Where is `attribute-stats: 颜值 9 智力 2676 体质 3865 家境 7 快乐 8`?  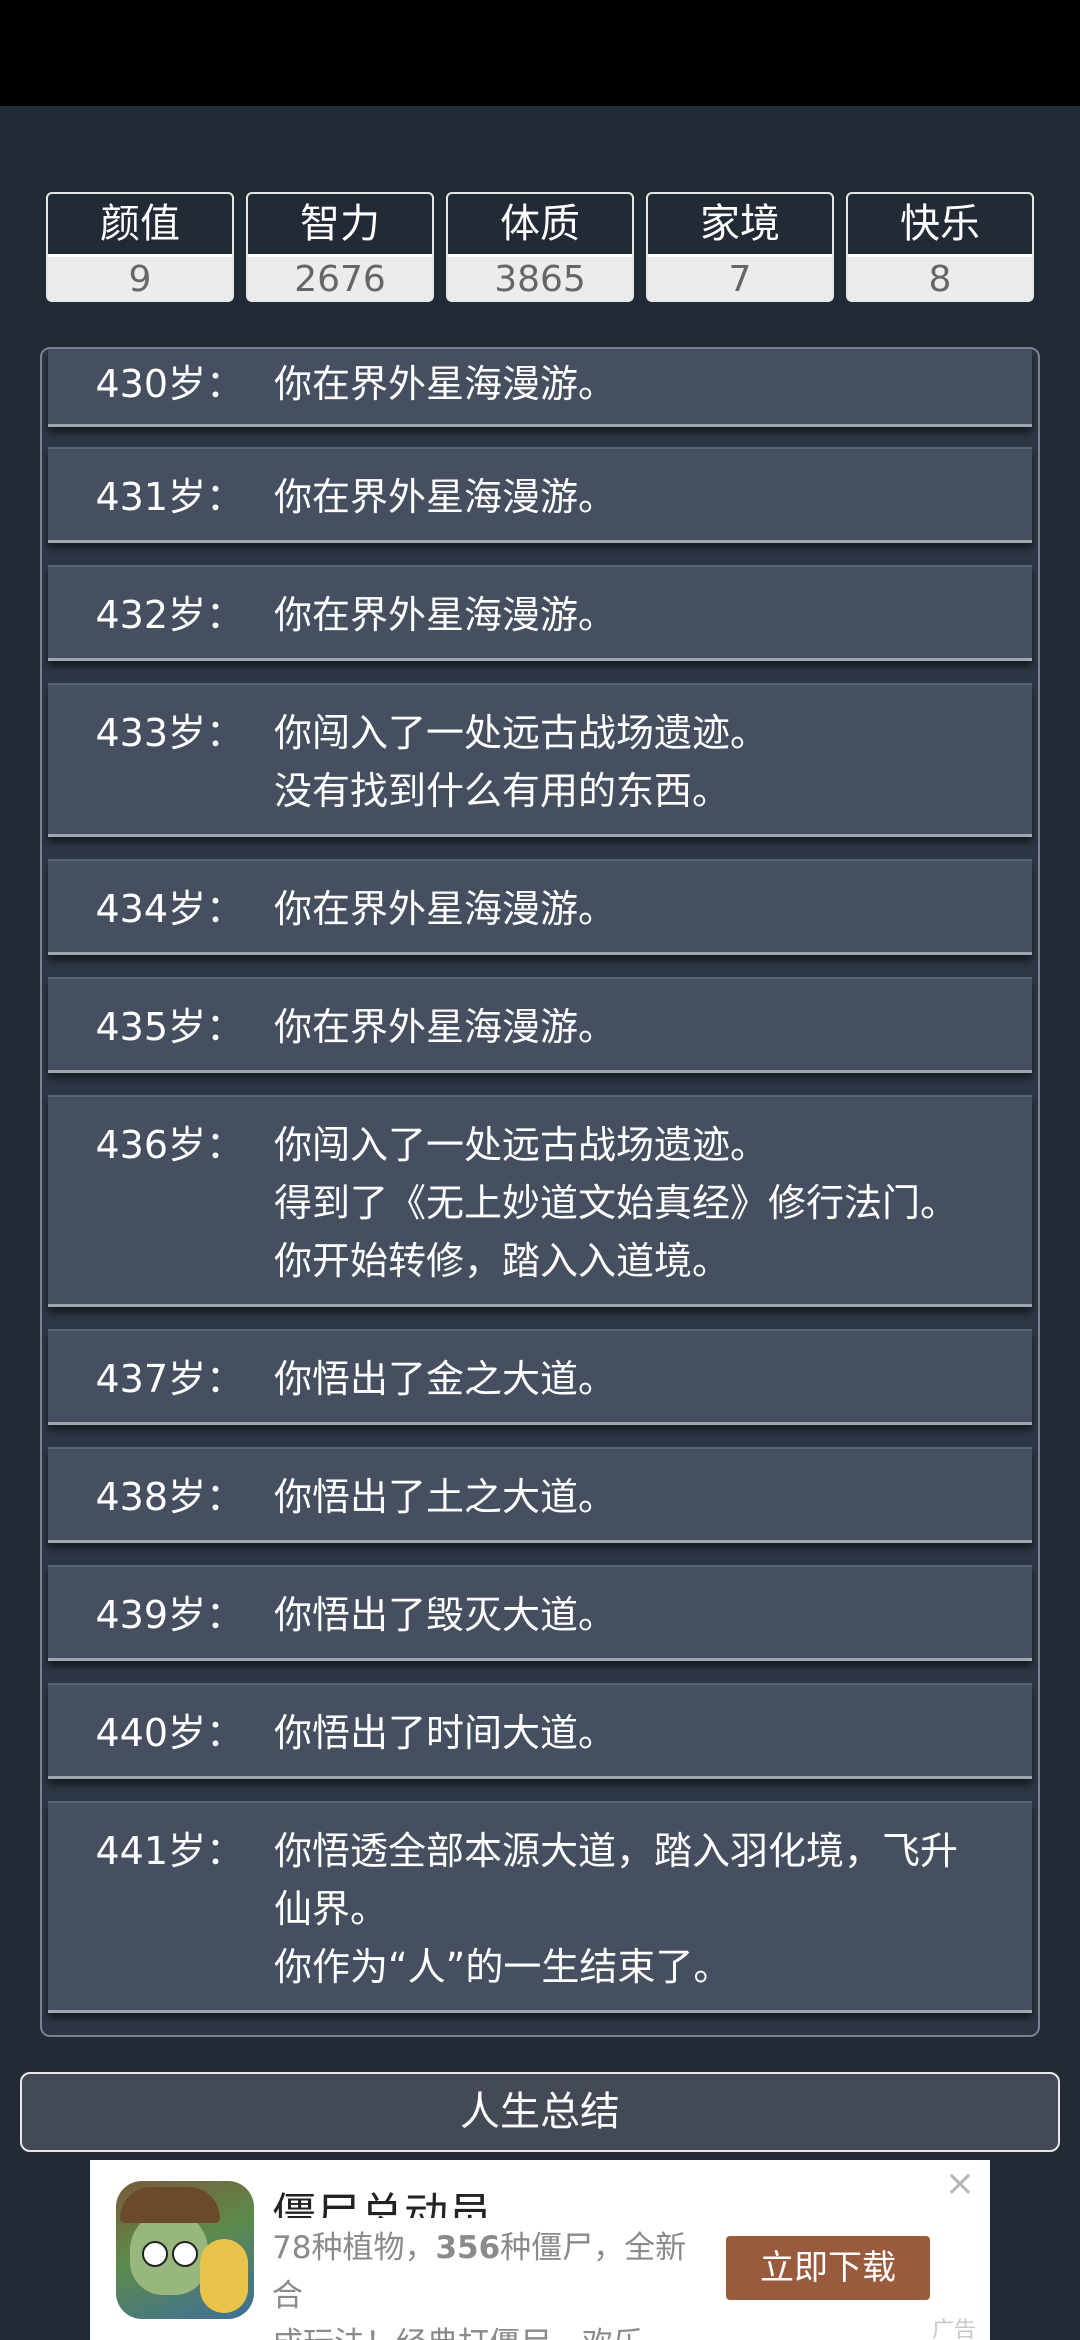
attribute-stats: 颜值 9 智力 2676 体质 3865 家境 7 快乐 8 is located at coordinates (540, 247).